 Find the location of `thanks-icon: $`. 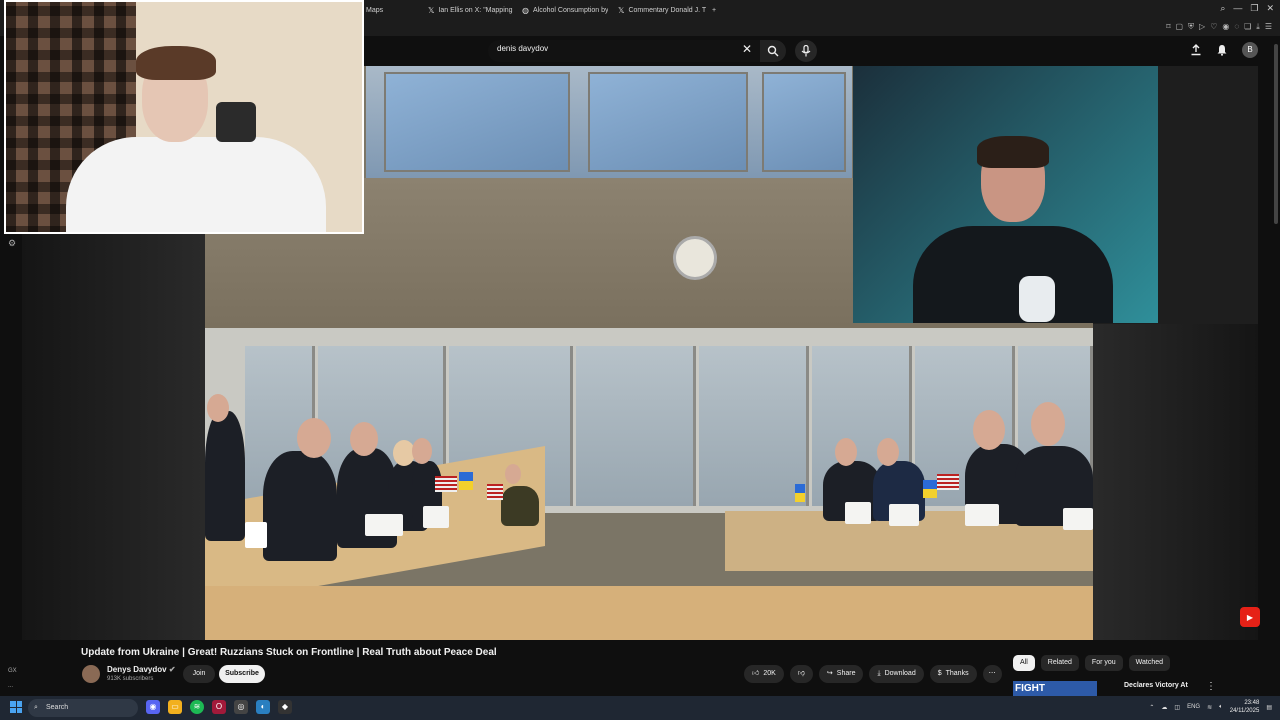

thanks-icon: $ is located at coordinates (939, 673).